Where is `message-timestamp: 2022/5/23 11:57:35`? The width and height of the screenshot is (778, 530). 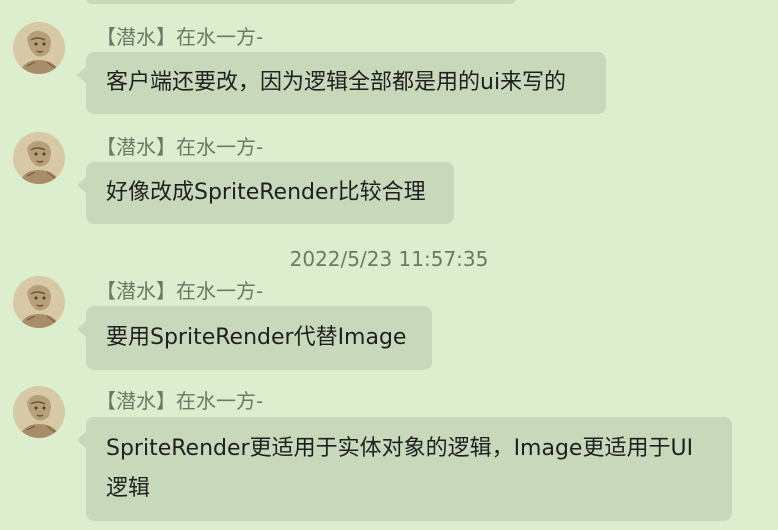 message-timestamp: 2022/5/23 11:57:35 is located at coordinates (389, 259).